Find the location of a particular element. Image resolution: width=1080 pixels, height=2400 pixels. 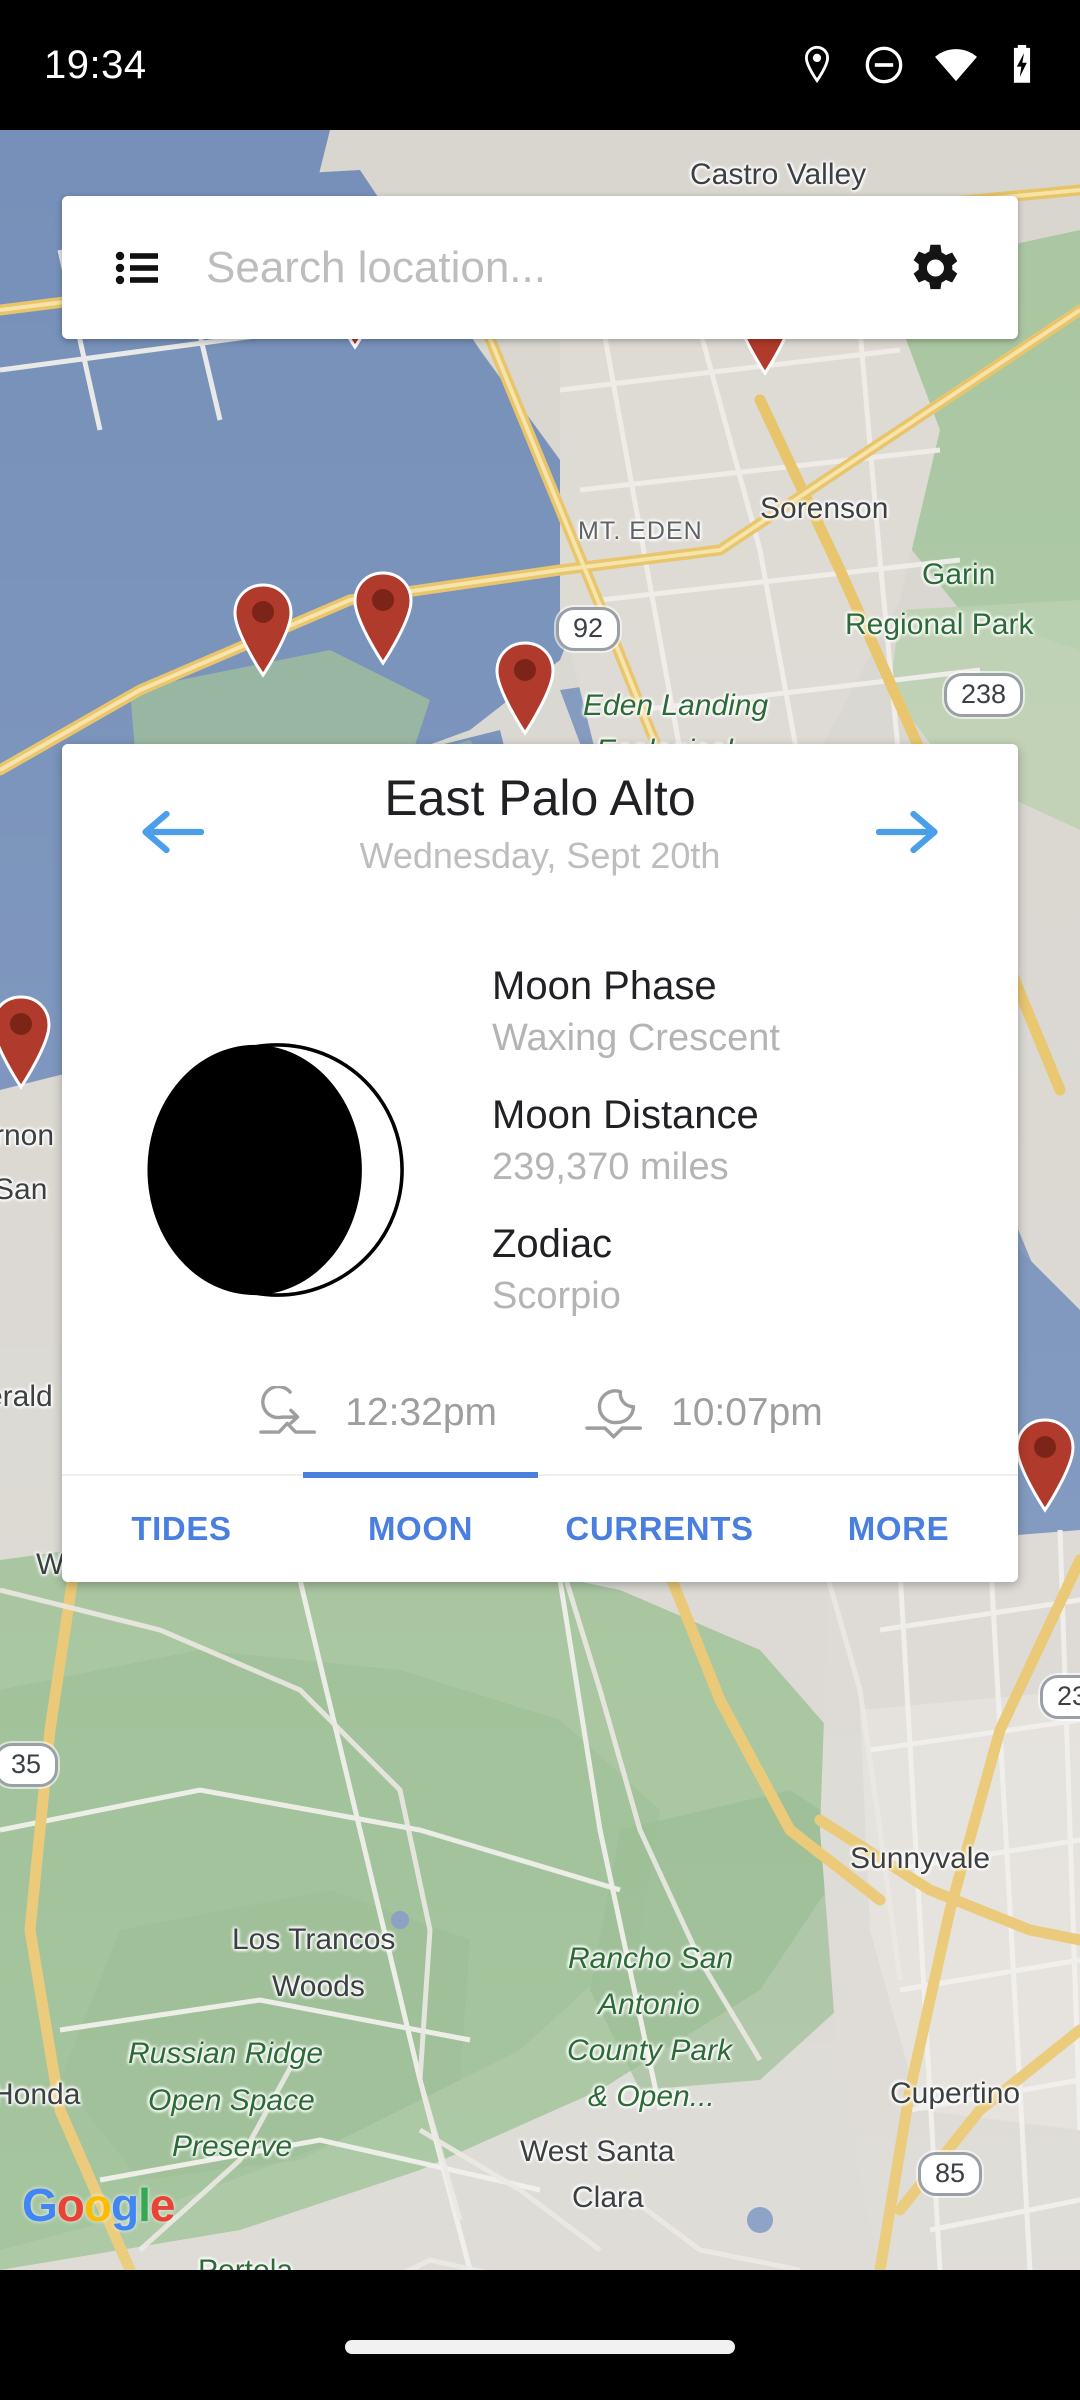

status-icons is located at coordinates (918, 65).